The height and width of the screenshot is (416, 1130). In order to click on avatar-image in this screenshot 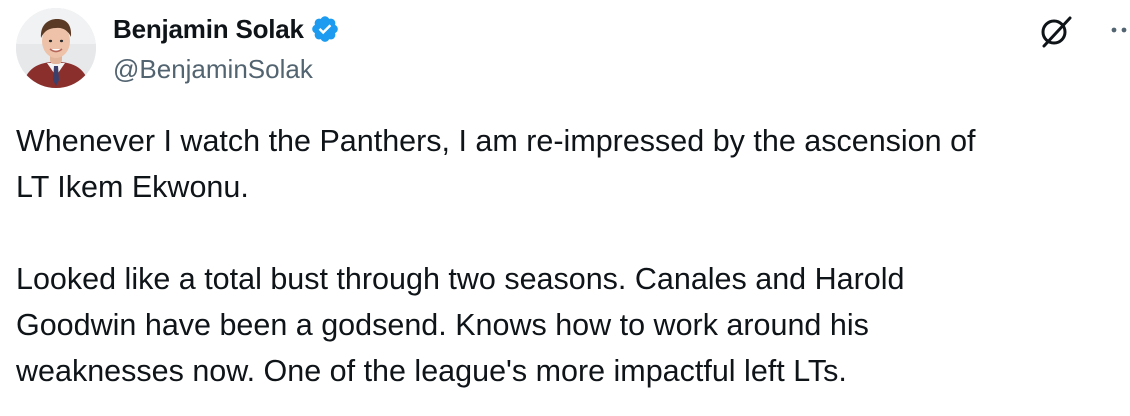, I will do `click(56, 48)`.